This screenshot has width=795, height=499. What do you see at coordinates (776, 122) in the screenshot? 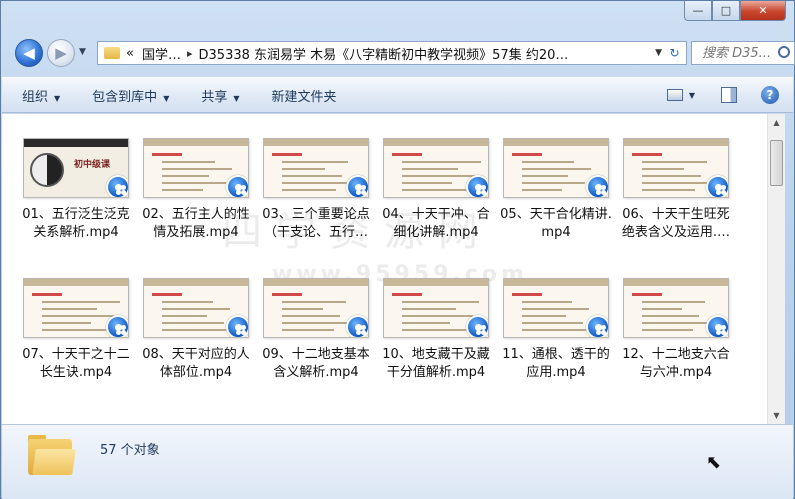
I see `scroll-up-icon: ▲` at bounding box center [776, 122].